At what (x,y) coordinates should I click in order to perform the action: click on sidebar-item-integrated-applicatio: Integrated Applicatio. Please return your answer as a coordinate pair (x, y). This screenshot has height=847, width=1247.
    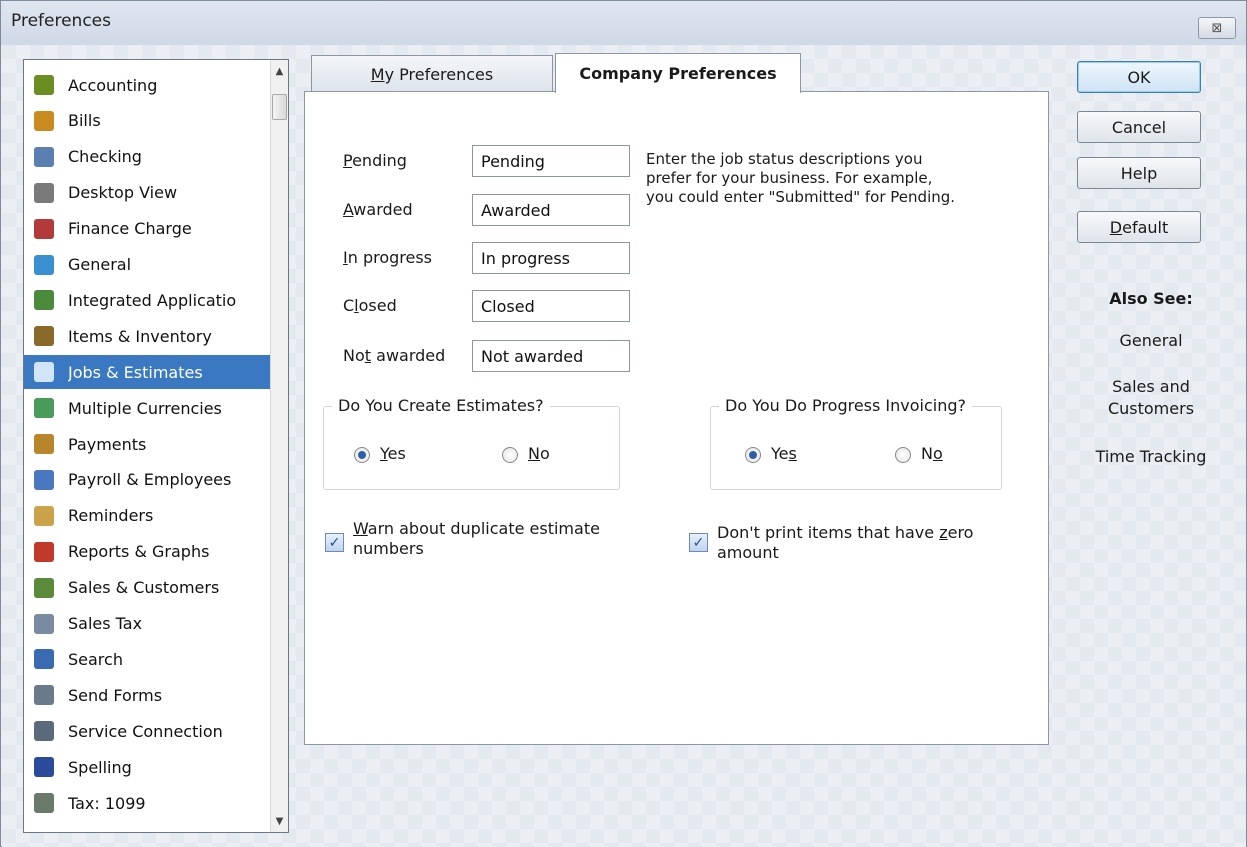
    Looking at the image, I should click on (148, 300).